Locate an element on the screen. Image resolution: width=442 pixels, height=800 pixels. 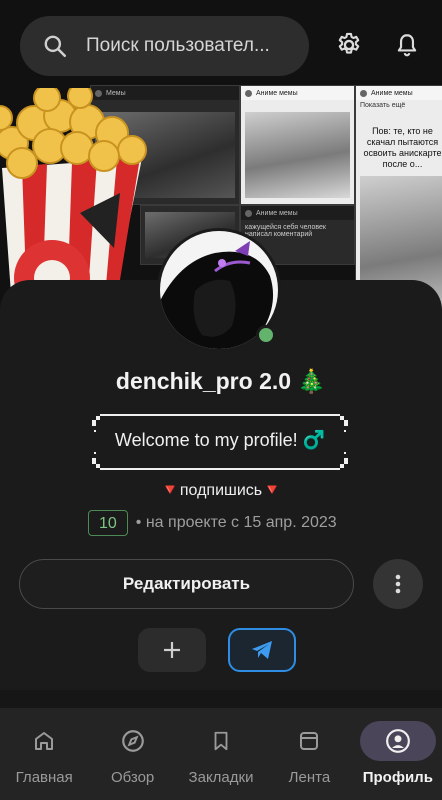
more-options-button is located at coordinates (398, 584).